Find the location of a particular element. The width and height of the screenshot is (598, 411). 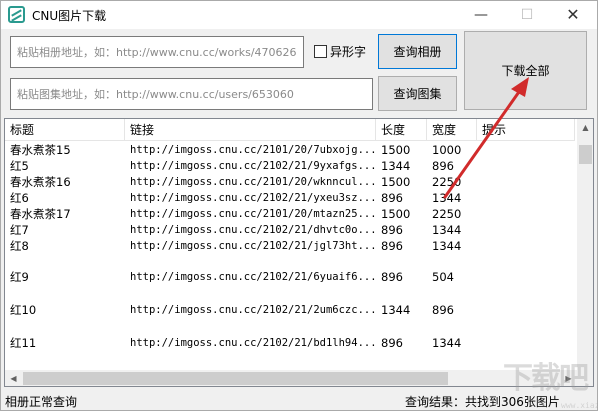

column-header-tip: 提示 is located at coordinates (526, 130).